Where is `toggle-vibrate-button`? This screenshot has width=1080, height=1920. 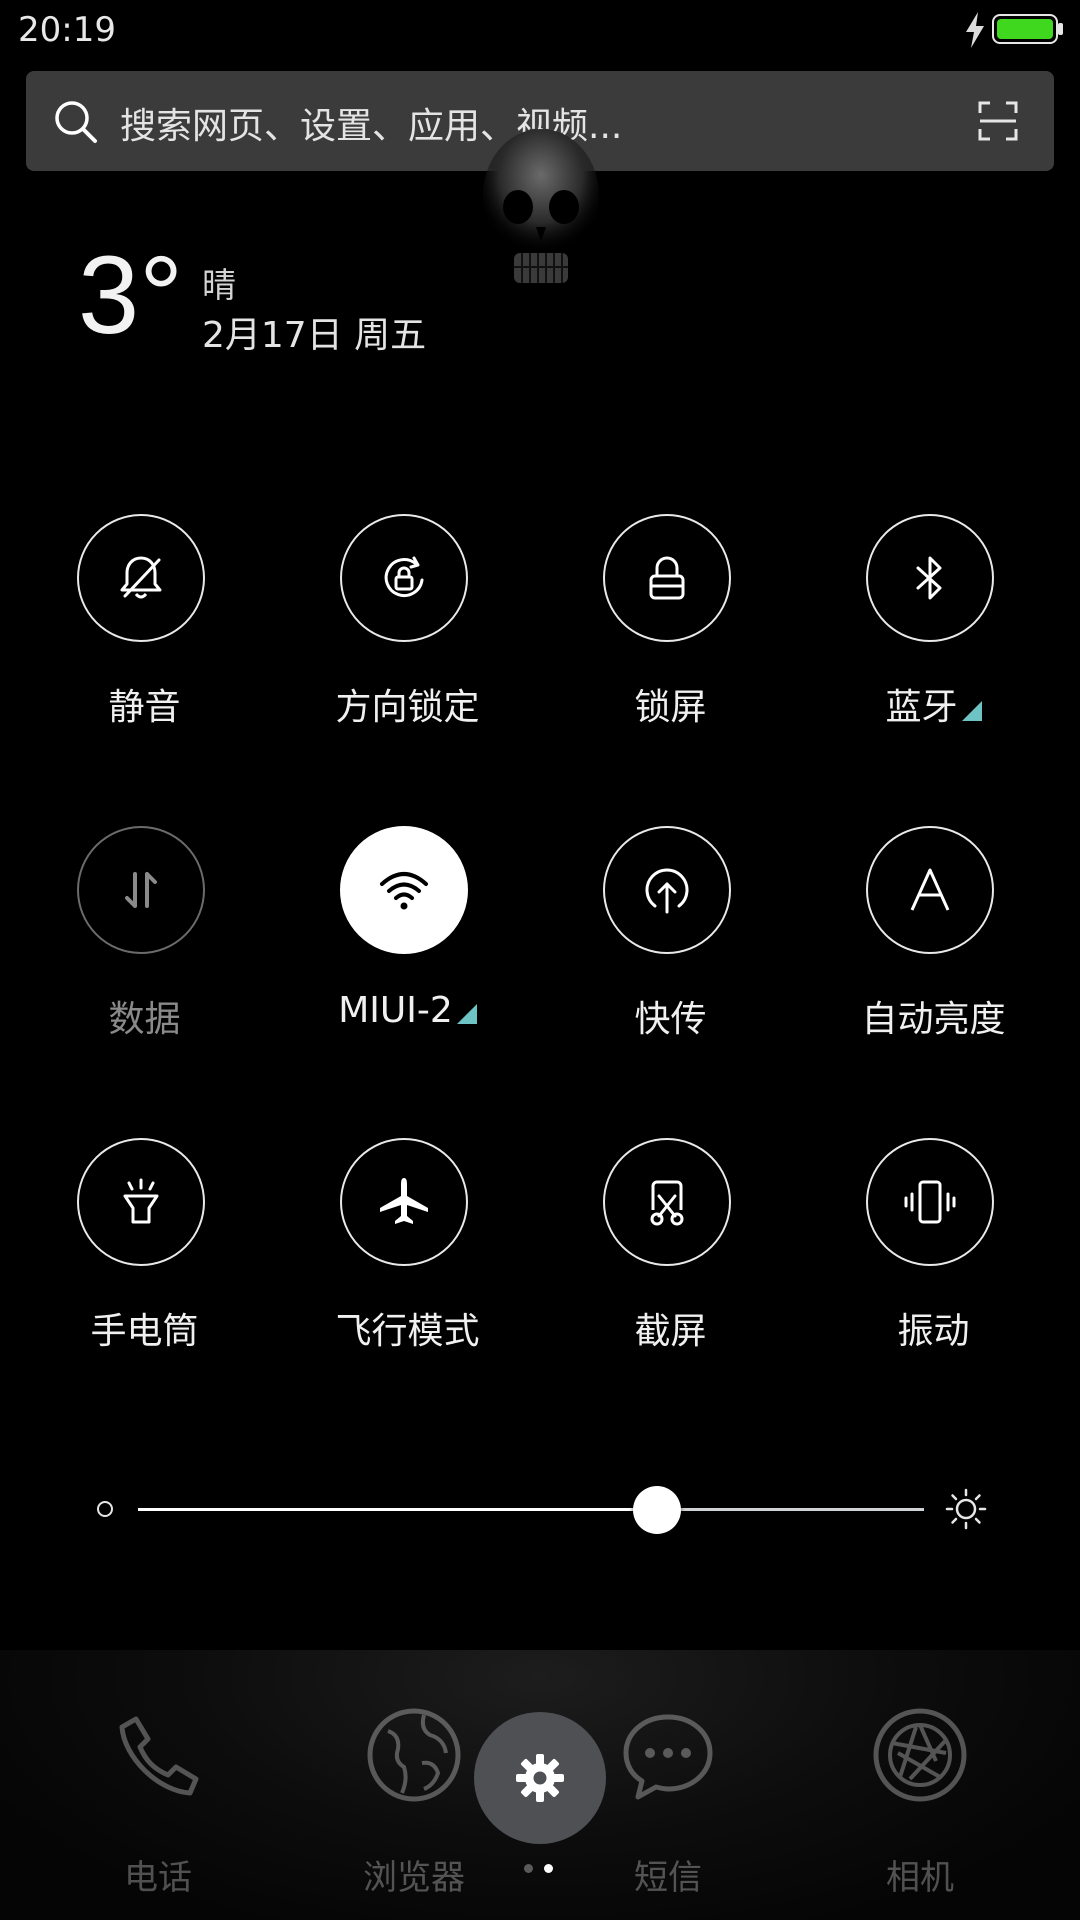 toggle-vibrate-button is located at coordinates (930, 1202).